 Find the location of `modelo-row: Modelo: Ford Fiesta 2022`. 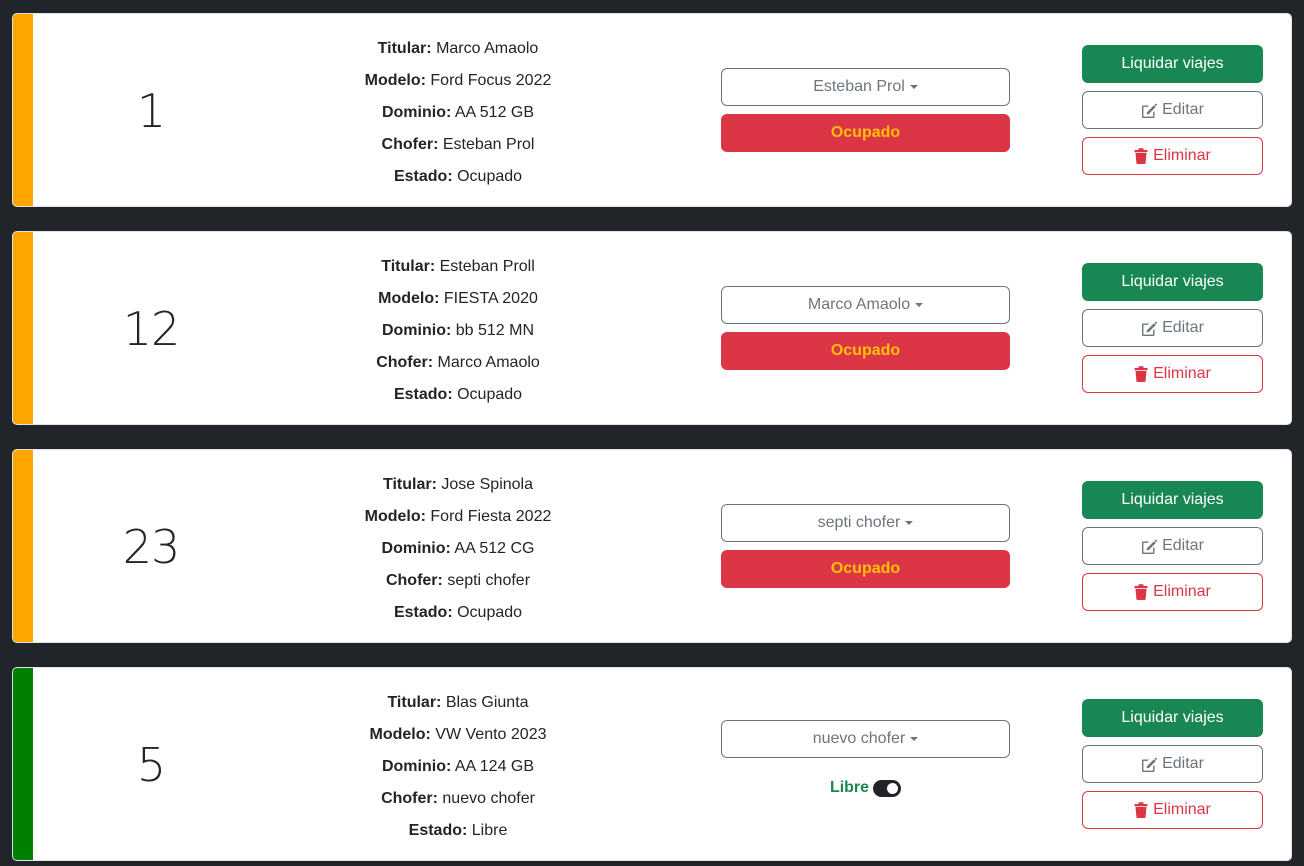

modelo-row: Modelo: Ford Fiesta 2022 is located at coordinates (458, 517).